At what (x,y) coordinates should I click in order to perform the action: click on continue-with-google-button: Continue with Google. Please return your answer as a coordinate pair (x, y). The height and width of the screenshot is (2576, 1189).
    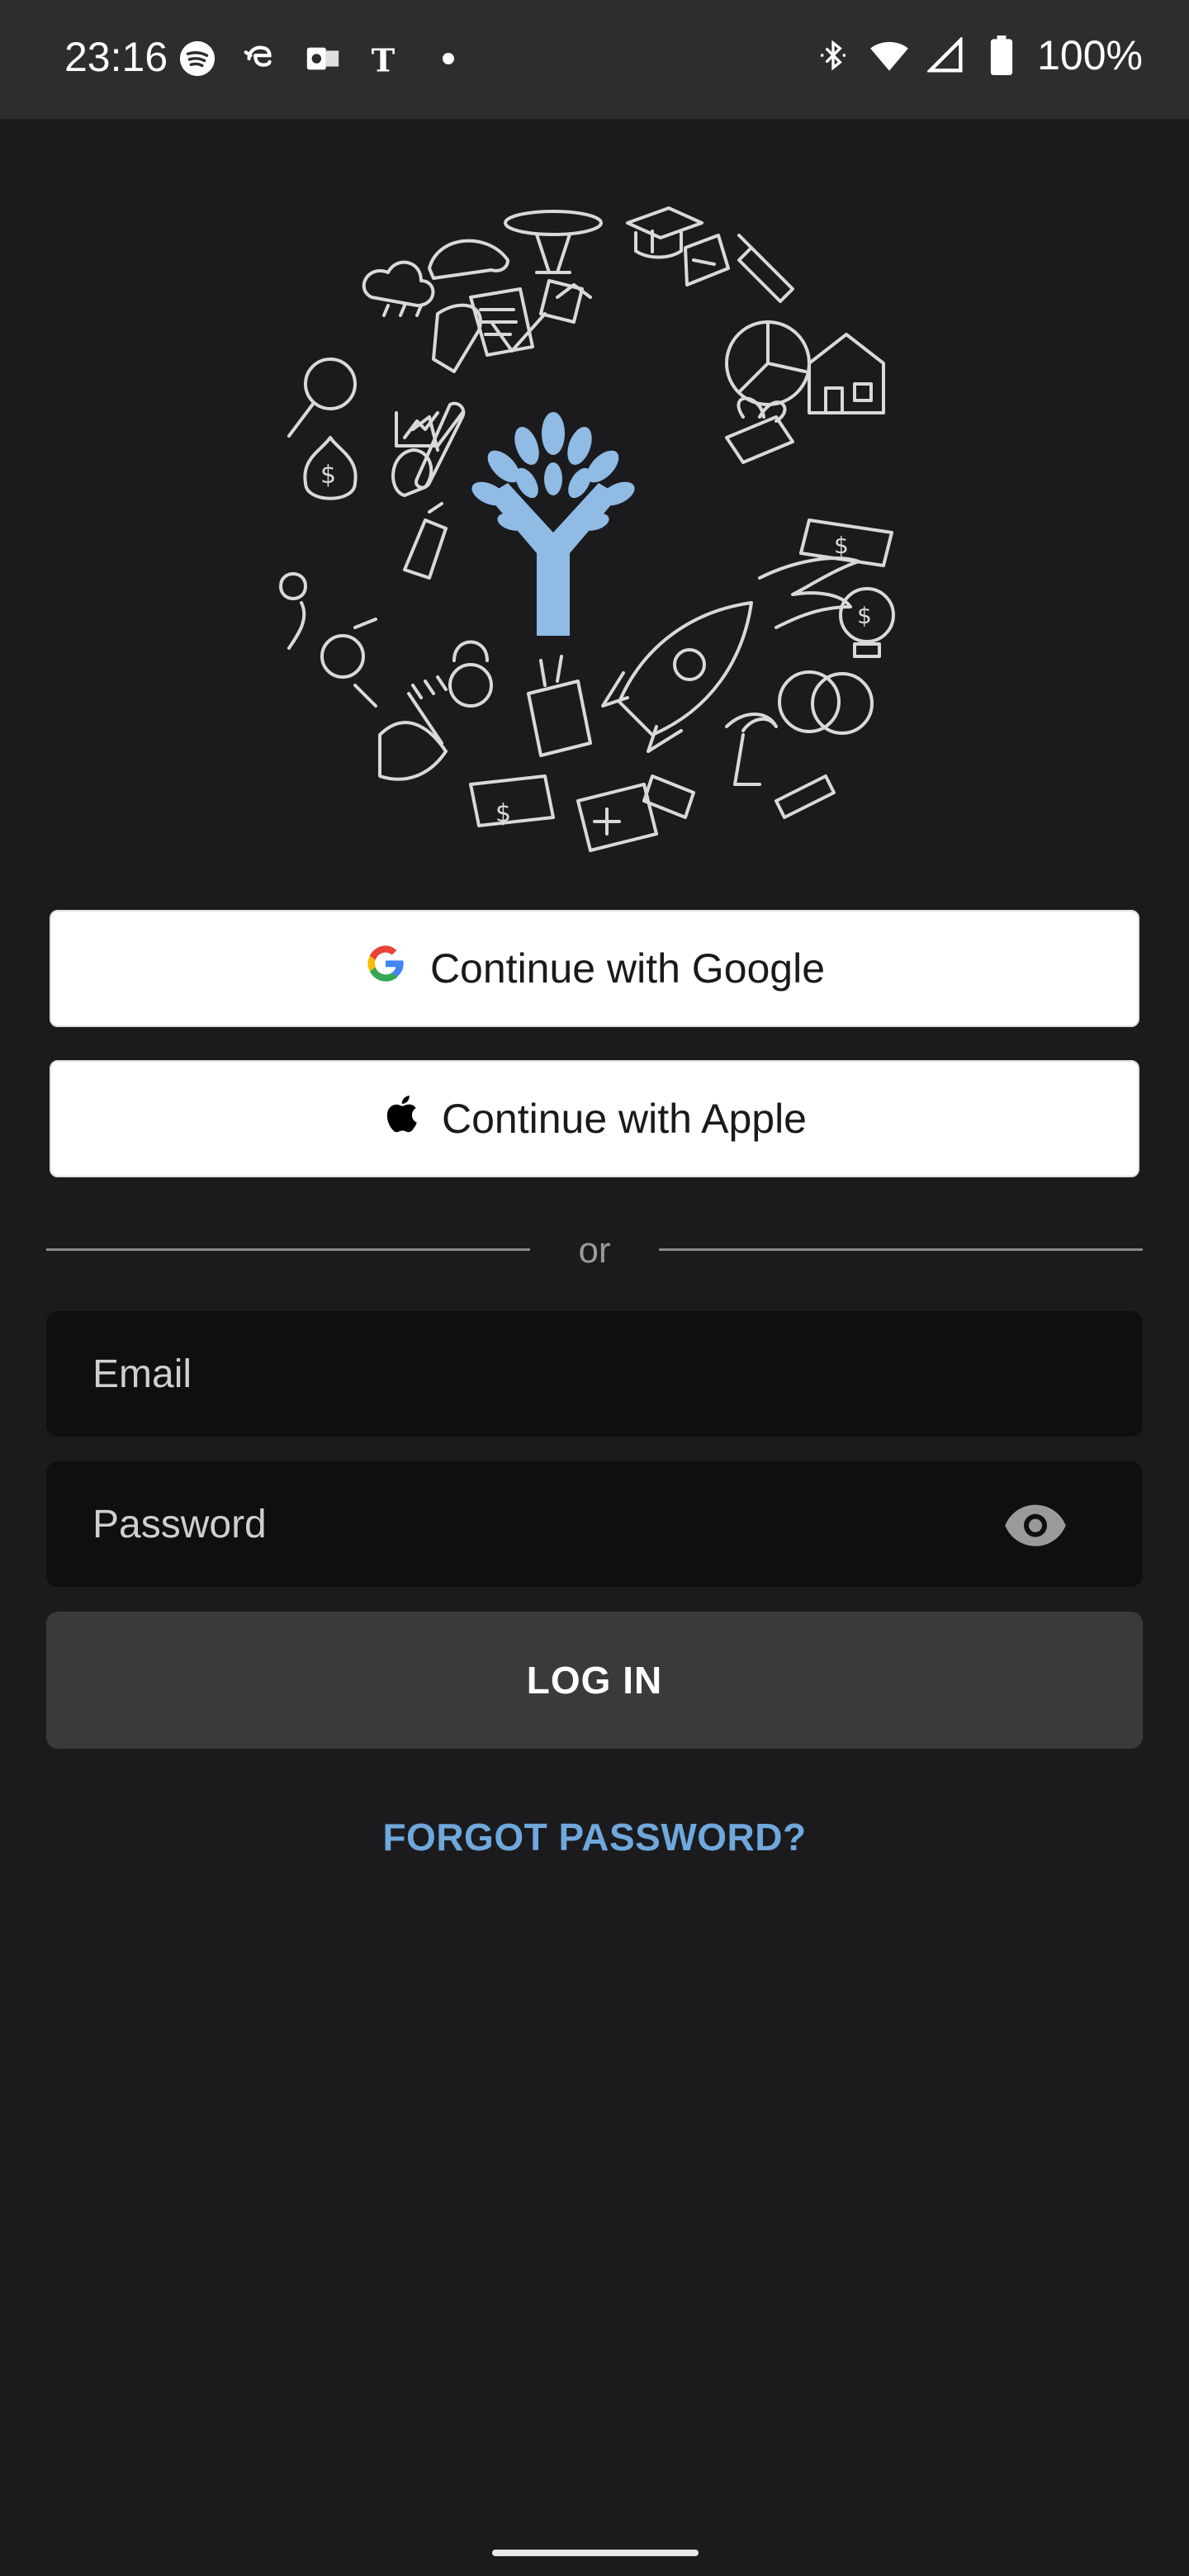
    Looking at the image, I should click on (594, 968).